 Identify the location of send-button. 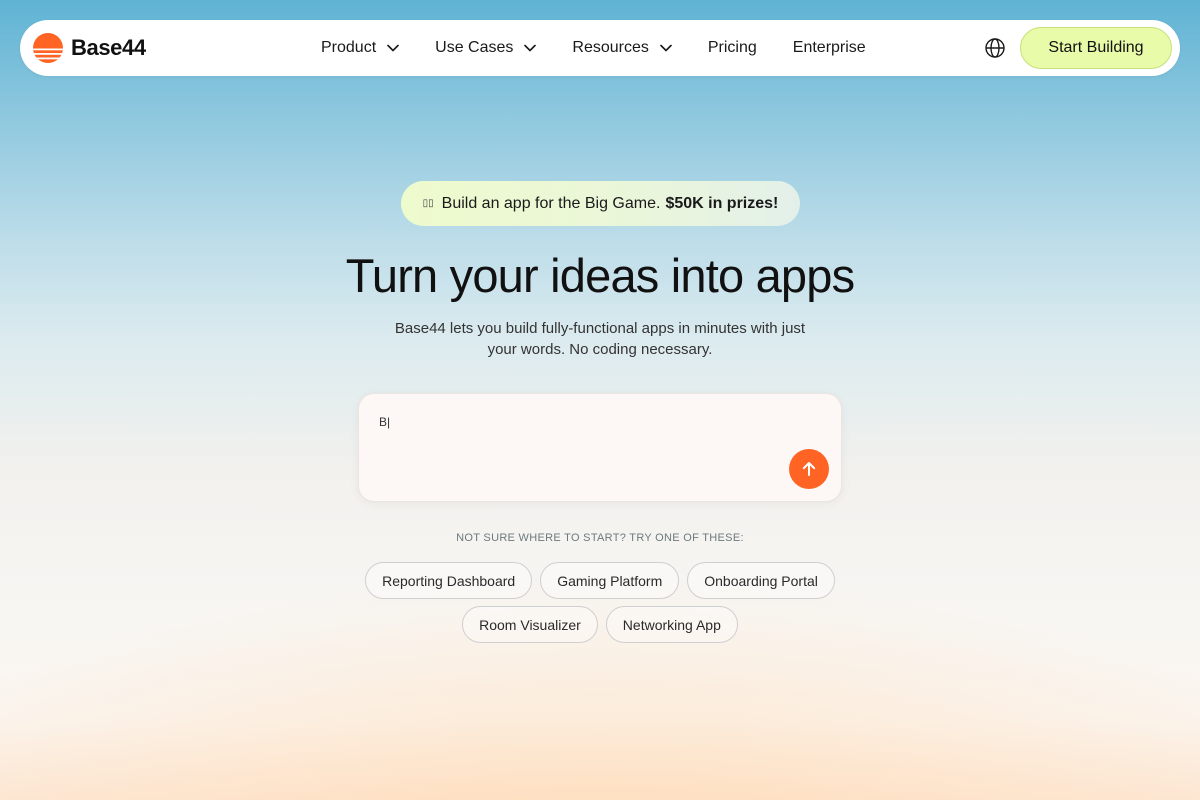
(809, 469).